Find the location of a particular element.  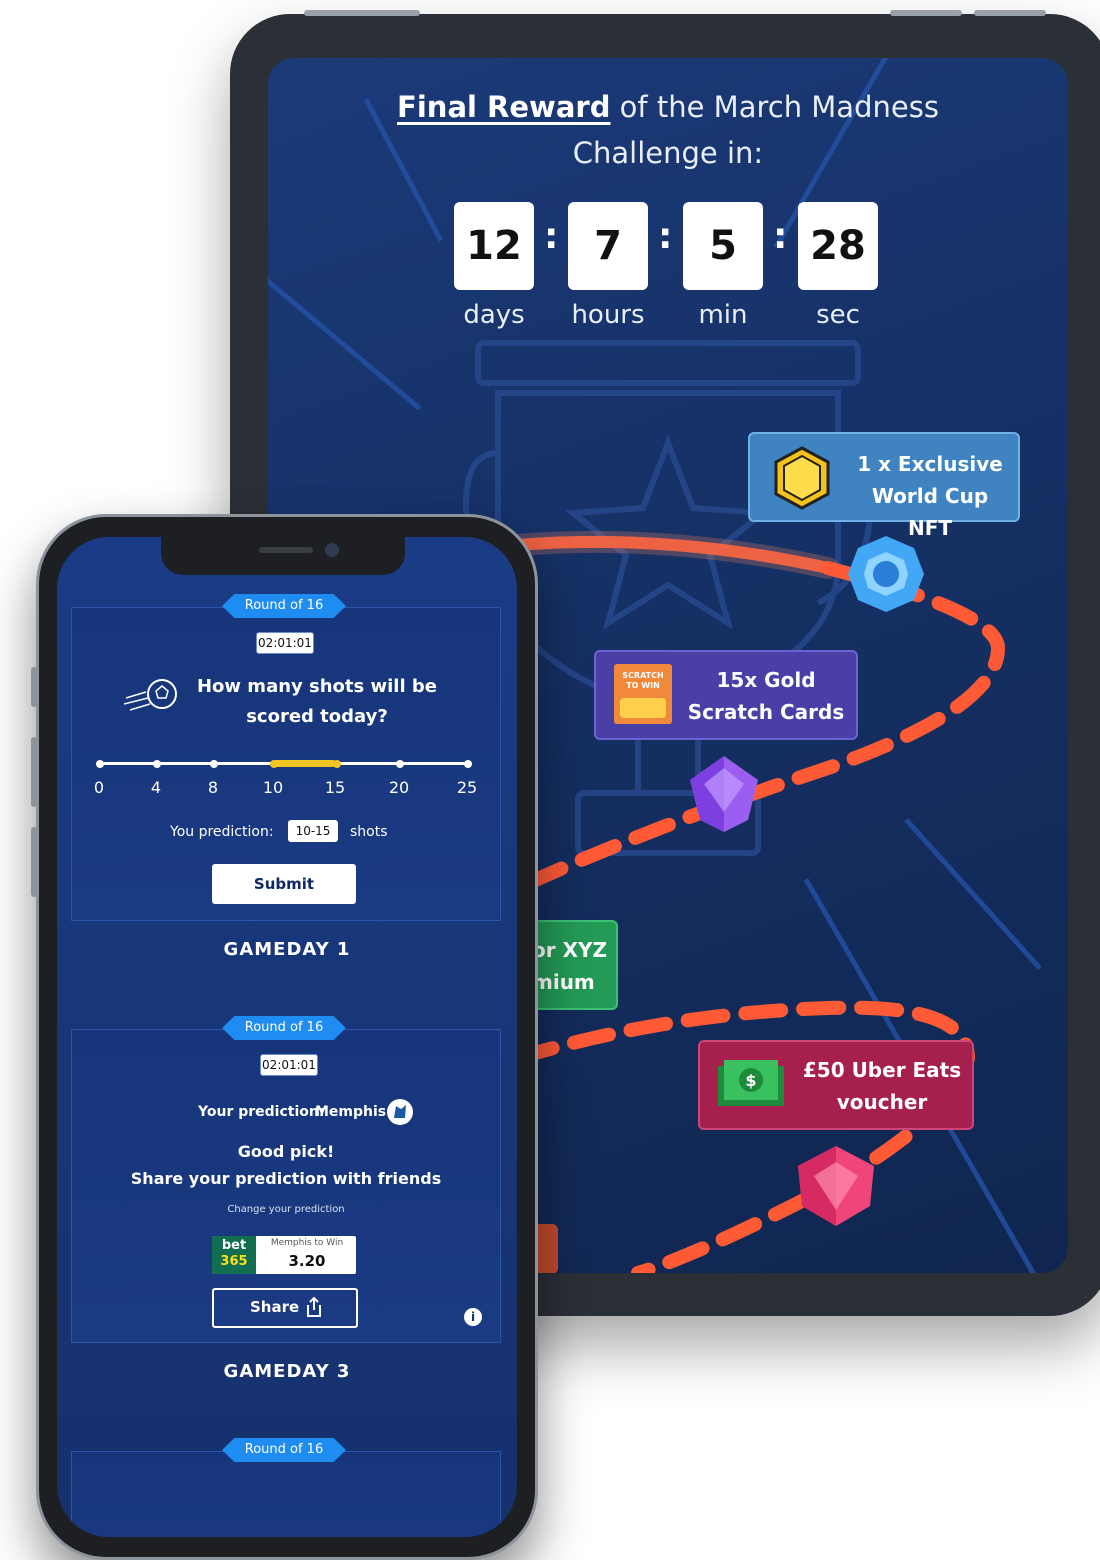

money-icon: $ is located at coordinates (751, 1083).